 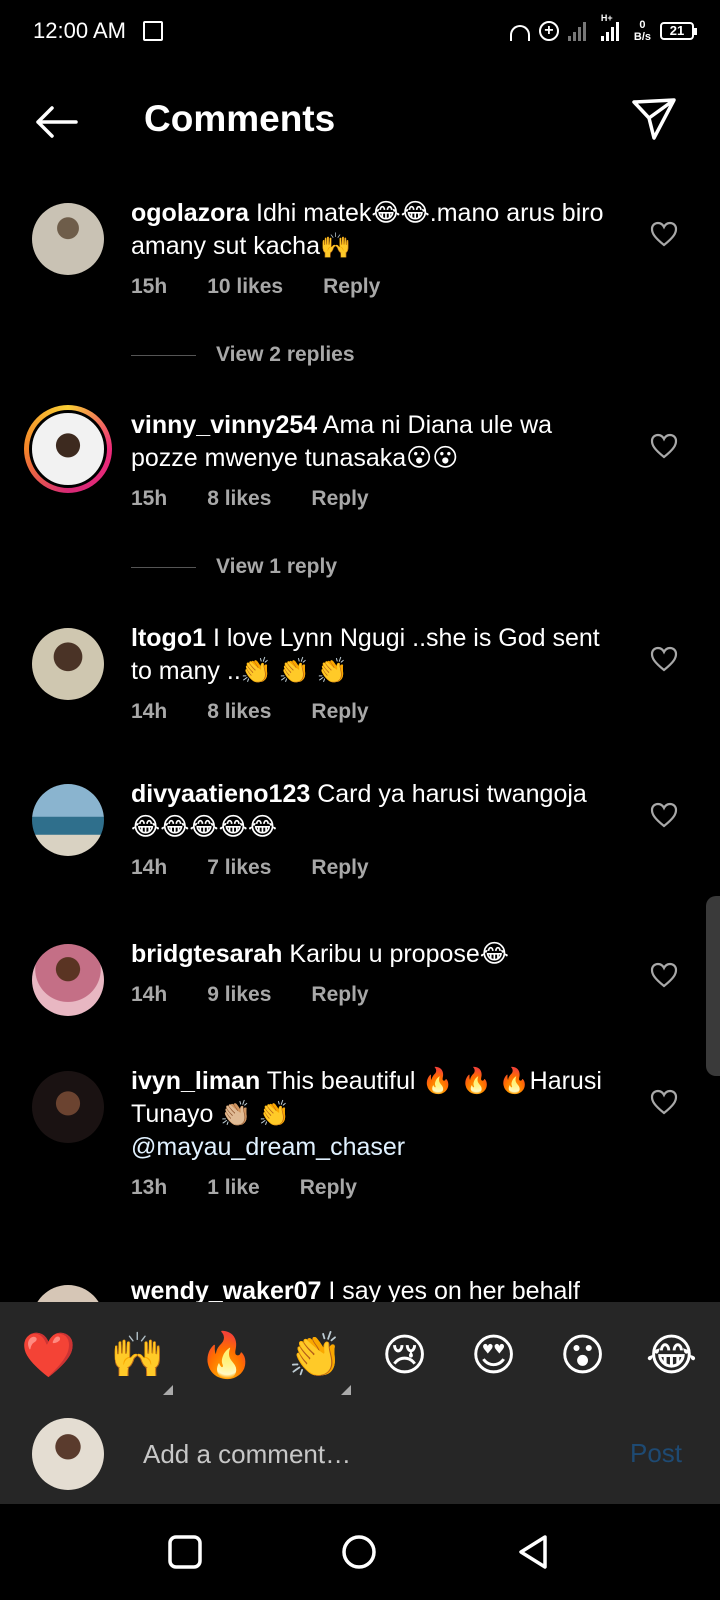 What do you see at coordinates (239, 995) in the screenshot?
I see `comment-likes: 9 likes` at bounding box center [239, 995].